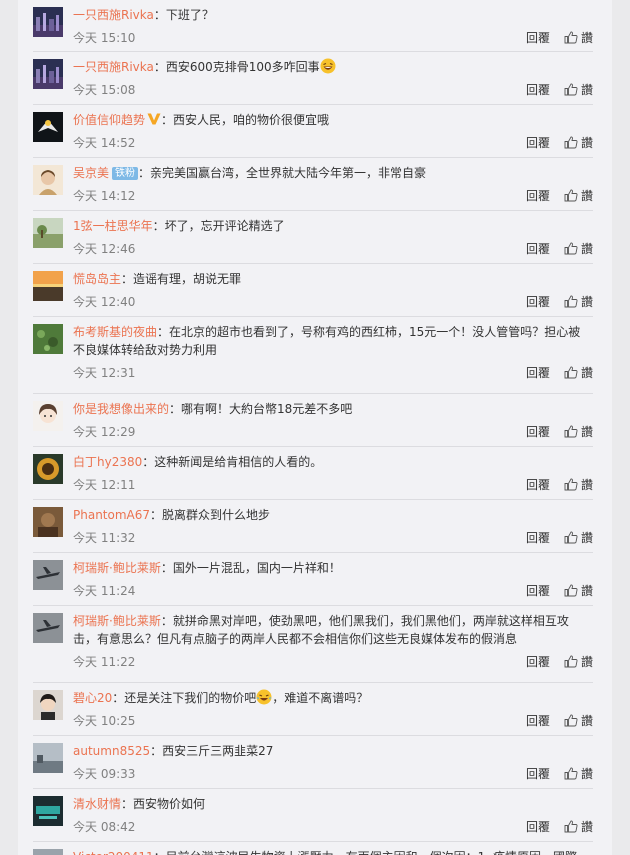 This screenshot has width=630, height=855. I want to click on comment-text: ：造谣有理，胡说无罪, so click(181, 279).